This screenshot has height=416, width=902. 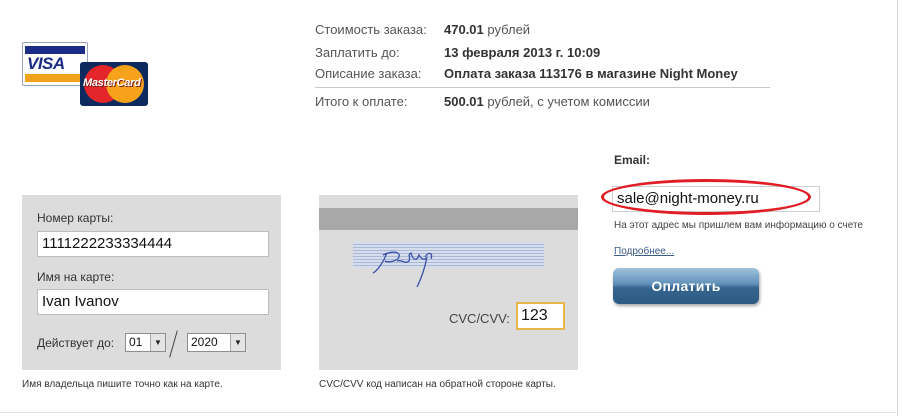 I want to click on mastercard-logo-text: MasterCard, so click(x=112, y=83).